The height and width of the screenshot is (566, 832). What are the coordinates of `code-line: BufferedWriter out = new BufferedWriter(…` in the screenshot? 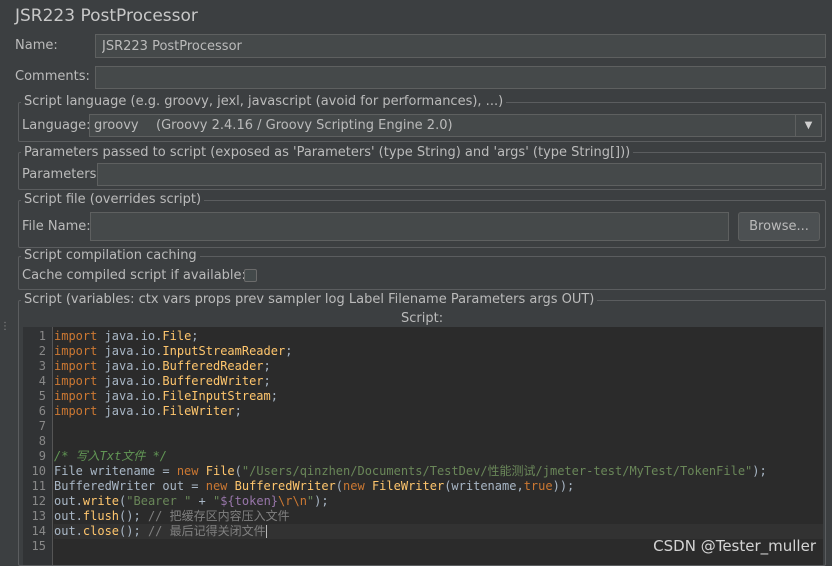 It's located at (438, 486).